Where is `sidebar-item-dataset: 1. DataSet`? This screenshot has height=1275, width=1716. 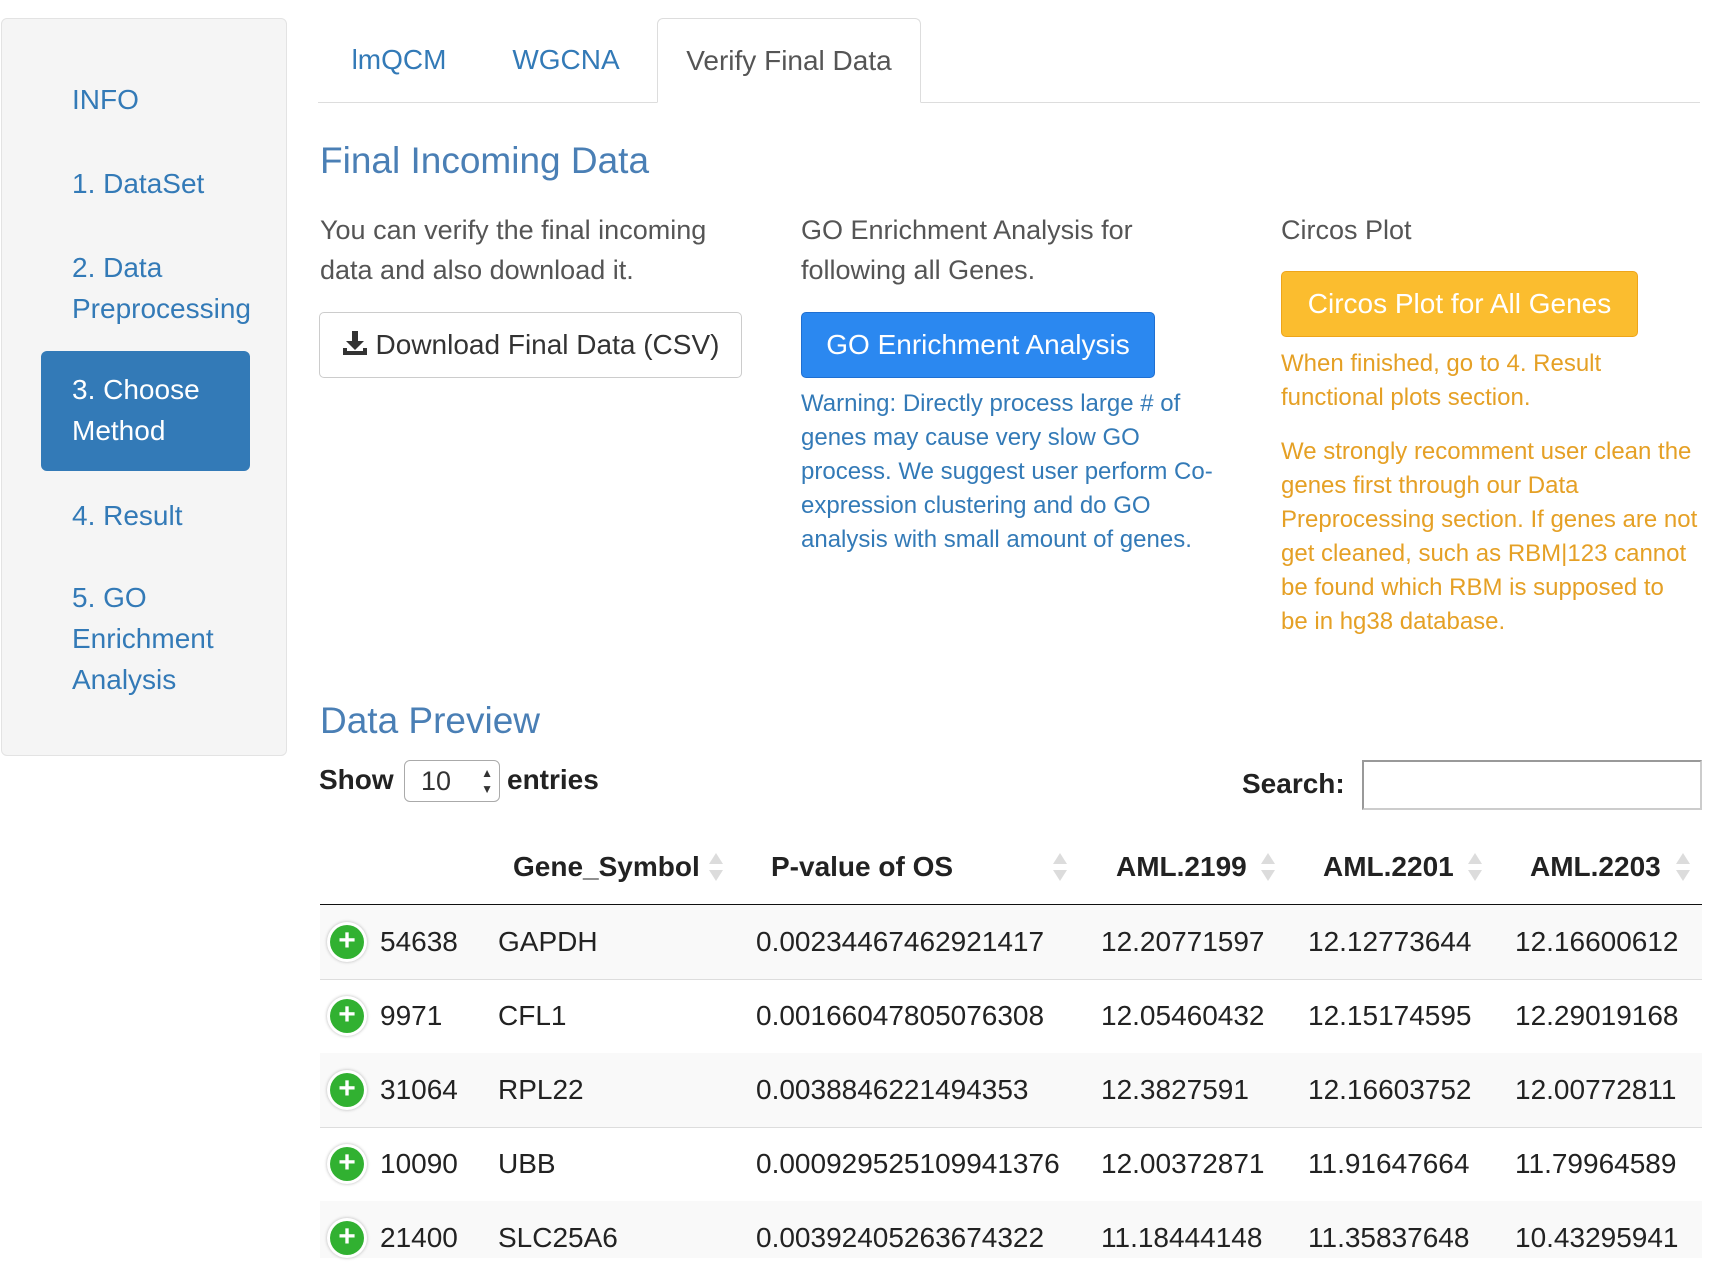 sidebar-item-dataset: 1. DataSet is located at coordinates (145, 183).